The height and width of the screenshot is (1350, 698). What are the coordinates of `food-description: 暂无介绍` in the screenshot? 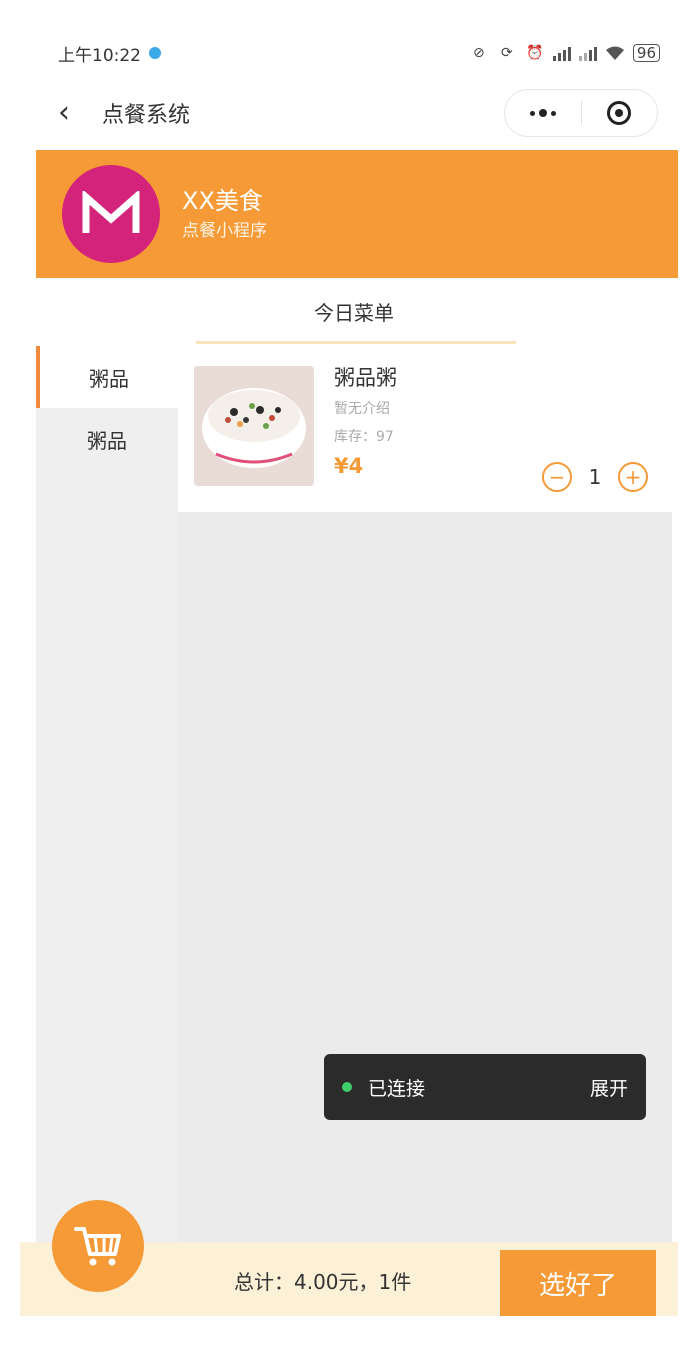 It's located at (362, 409).